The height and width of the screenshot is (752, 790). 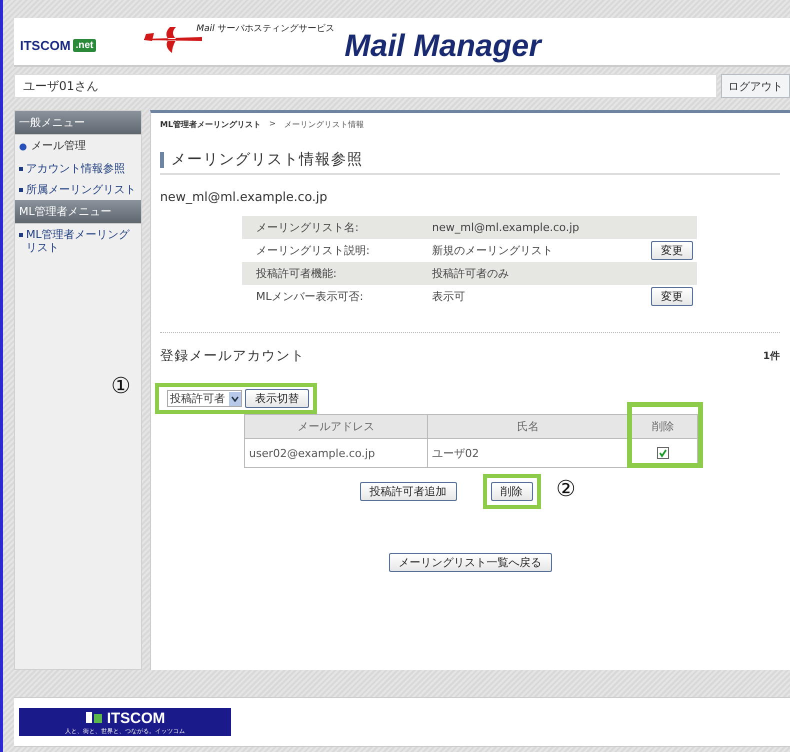 What do you see at coordinates (330, 227) in the screenshot?
I see `info-label: メーリングリスト名:` at bounding box center [330, 227].